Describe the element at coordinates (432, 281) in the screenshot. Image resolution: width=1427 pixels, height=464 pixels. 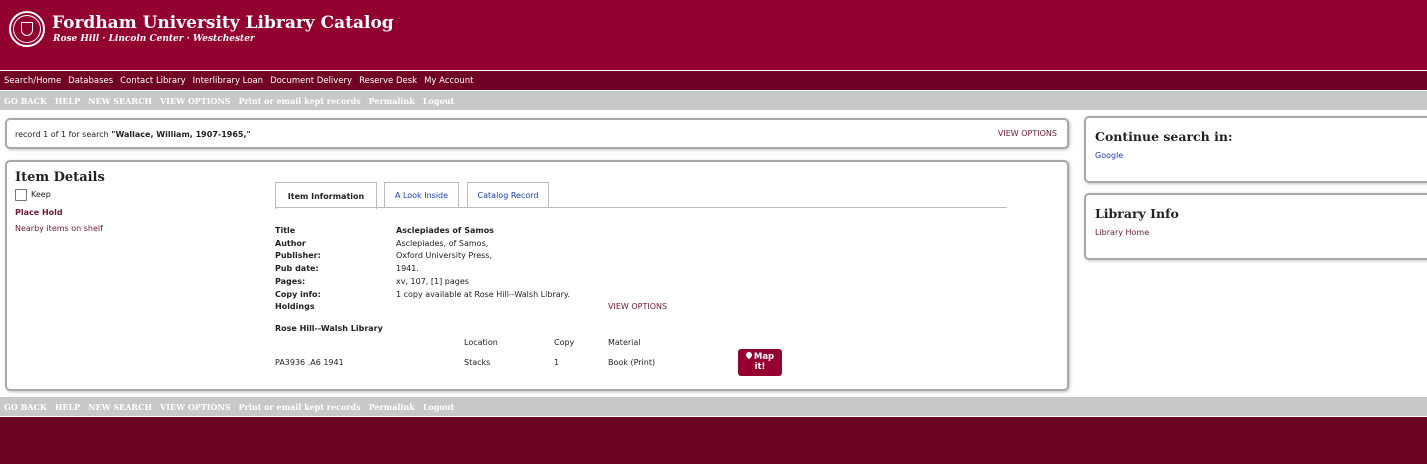
I see `field-value-pages: xv, 107, [1] pages` at that location.